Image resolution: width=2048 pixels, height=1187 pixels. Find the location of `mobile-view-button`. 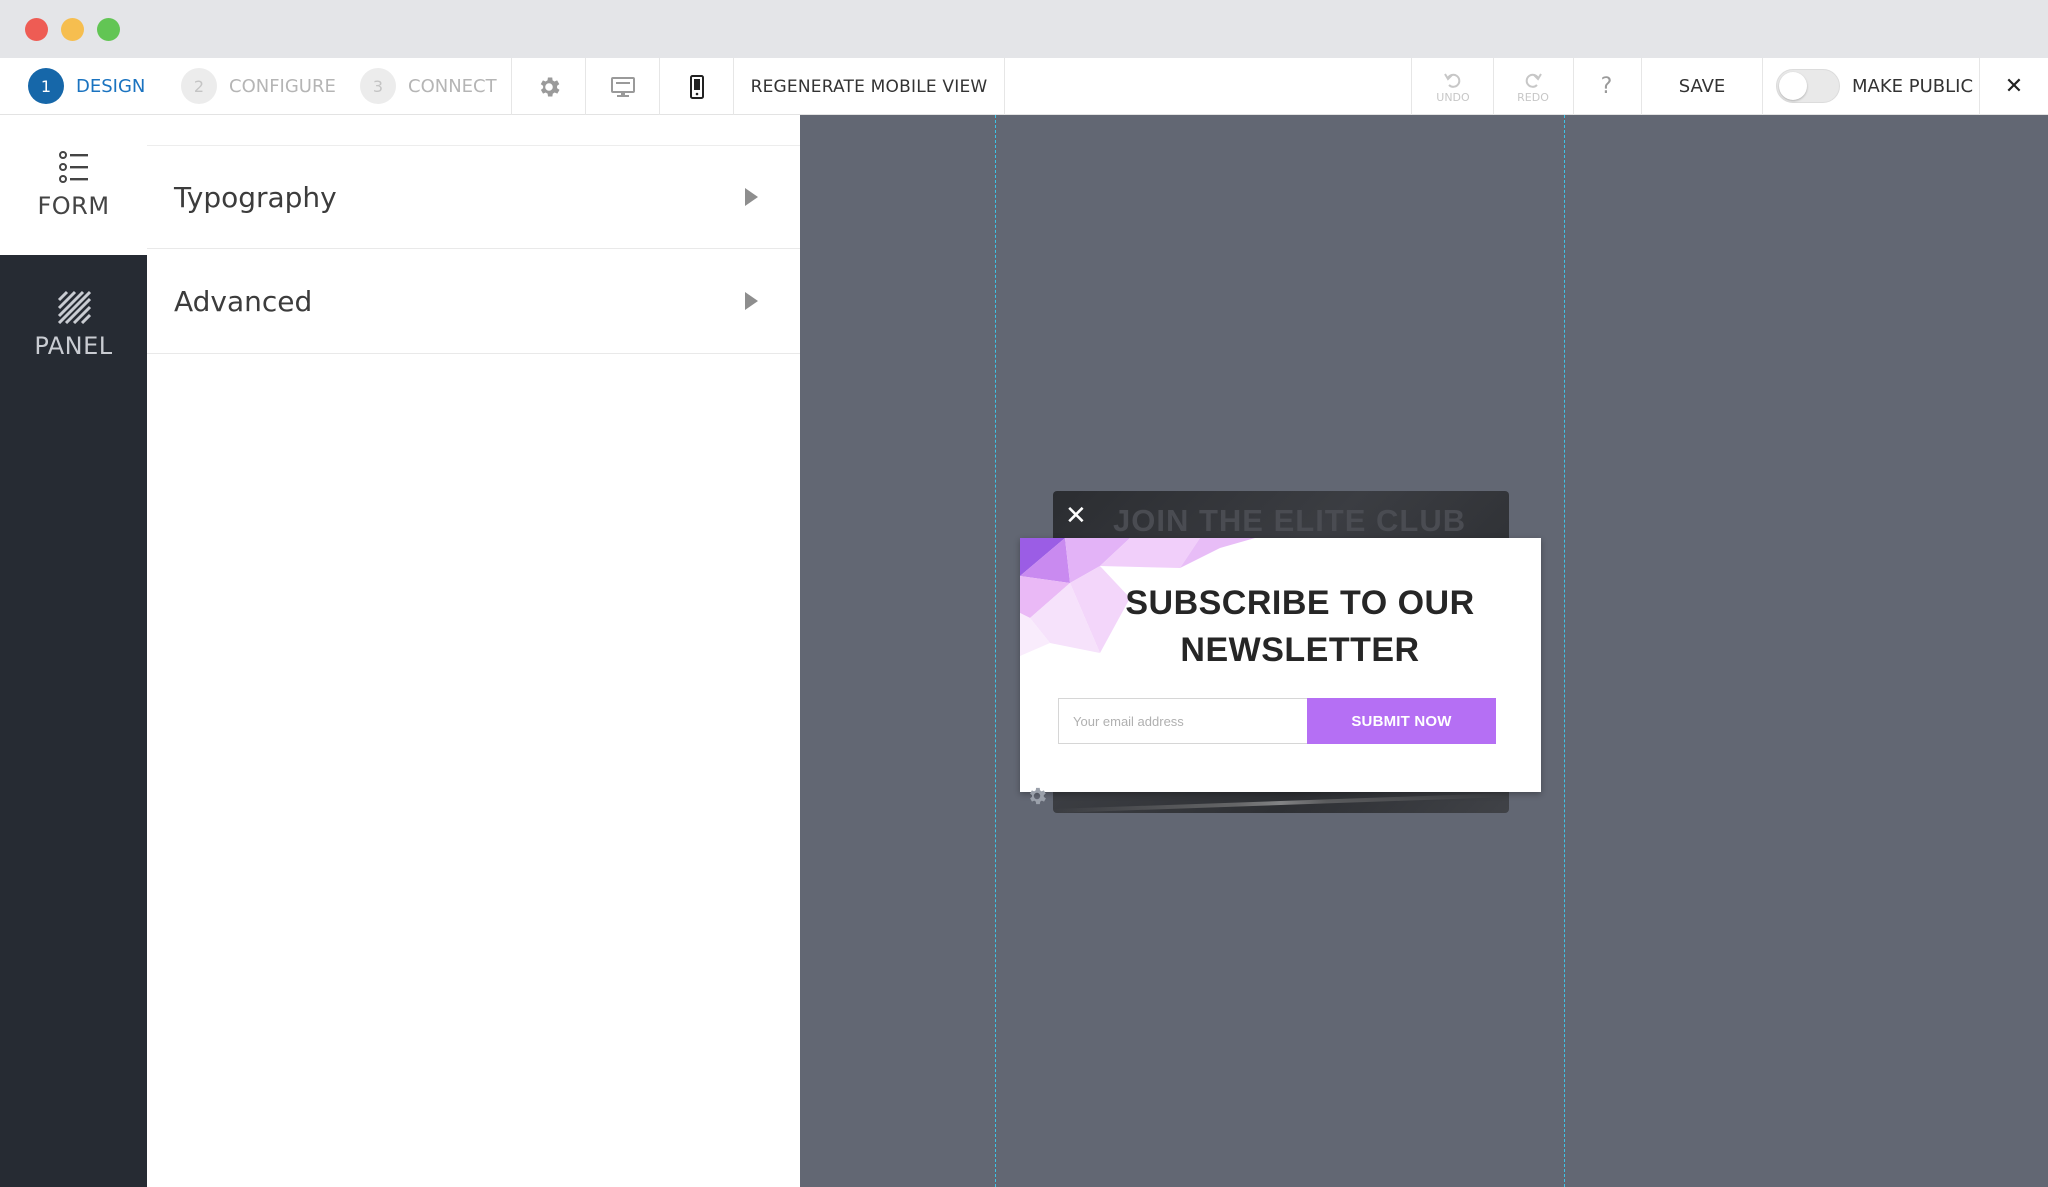

mobile-view-button is located at coordinates (696, 86).